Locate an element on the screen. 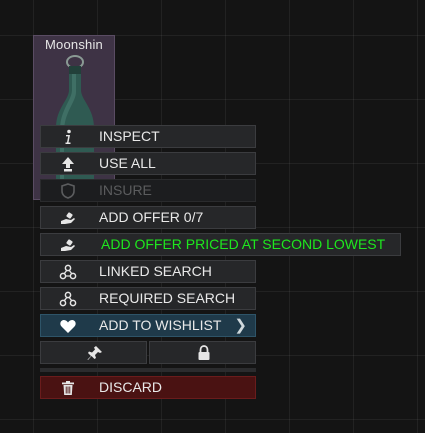  heart-icon is located at coordinates (68, 326).